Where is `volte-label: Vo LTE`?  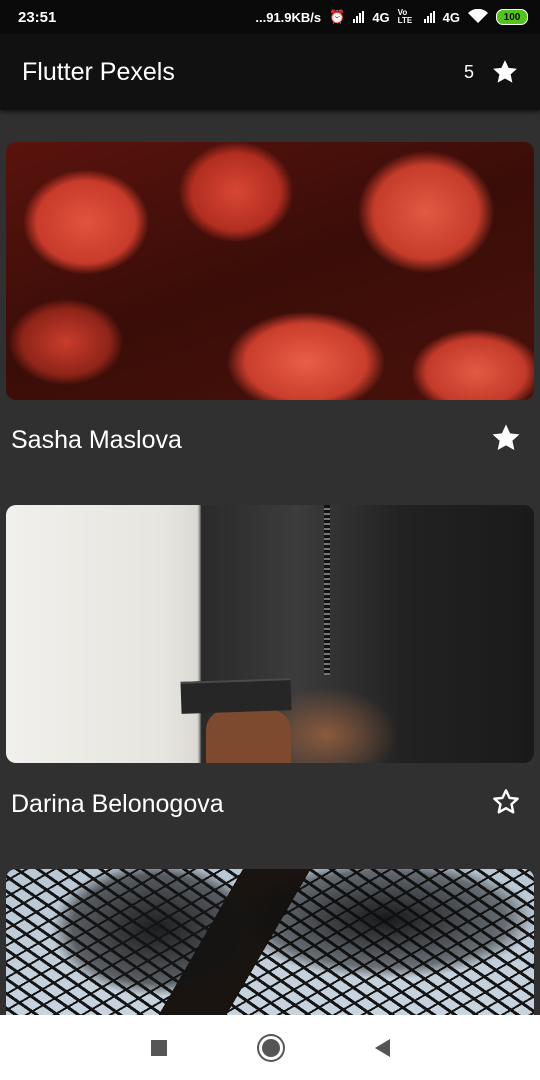 volte-label: Vo LTE is located at coordinates (405, 16).